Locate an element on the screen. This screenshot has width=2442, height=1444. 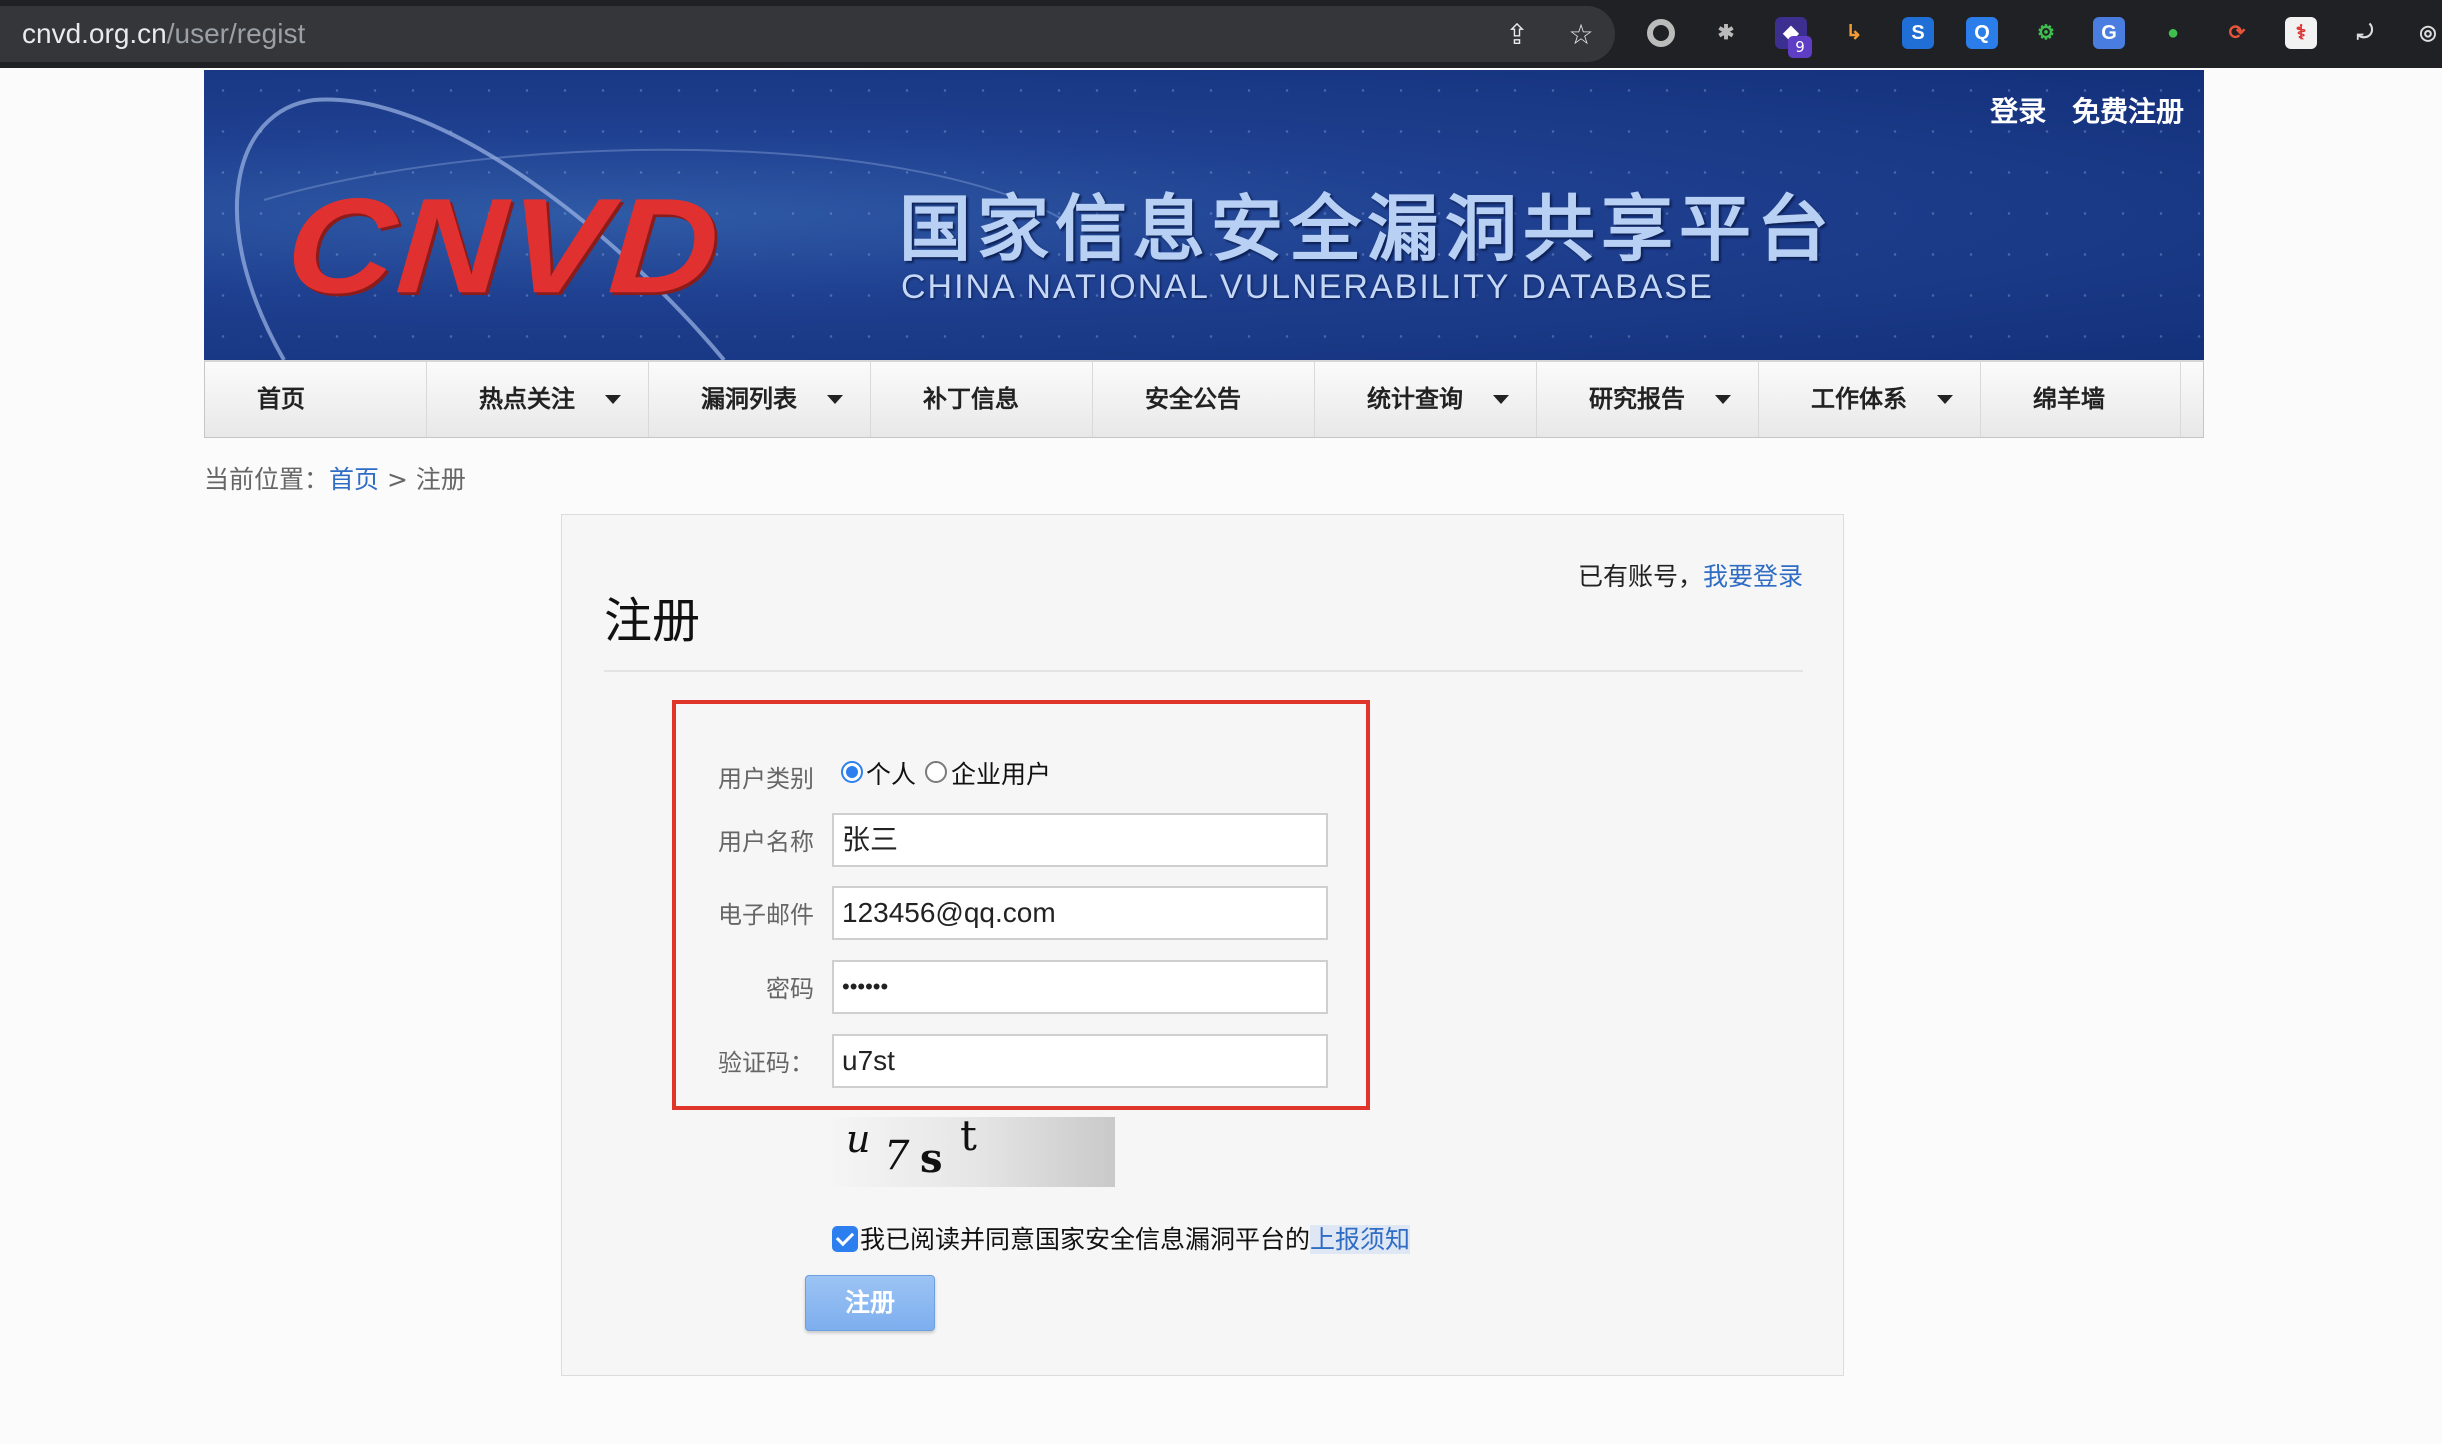
nav-item-vuln-list: 漏洞列表 is located at coordinates (760, 399).